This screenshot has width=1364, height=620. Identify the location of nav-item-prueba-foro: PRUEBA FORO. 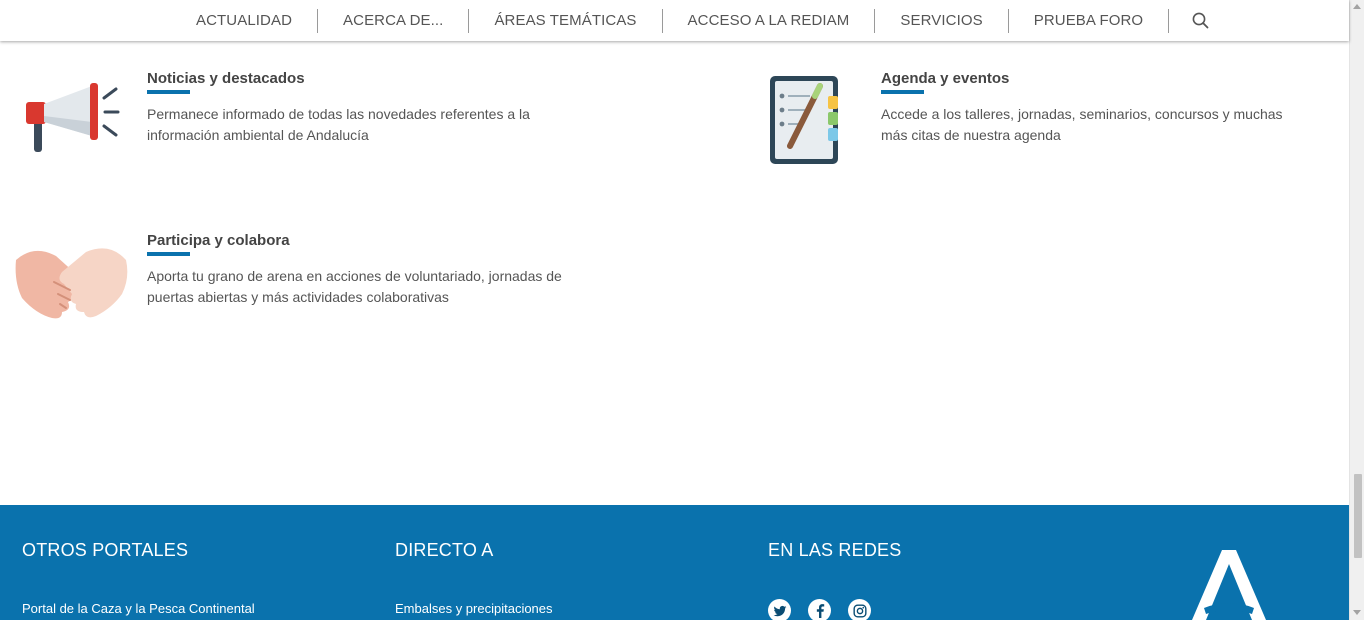
(1089, 20).